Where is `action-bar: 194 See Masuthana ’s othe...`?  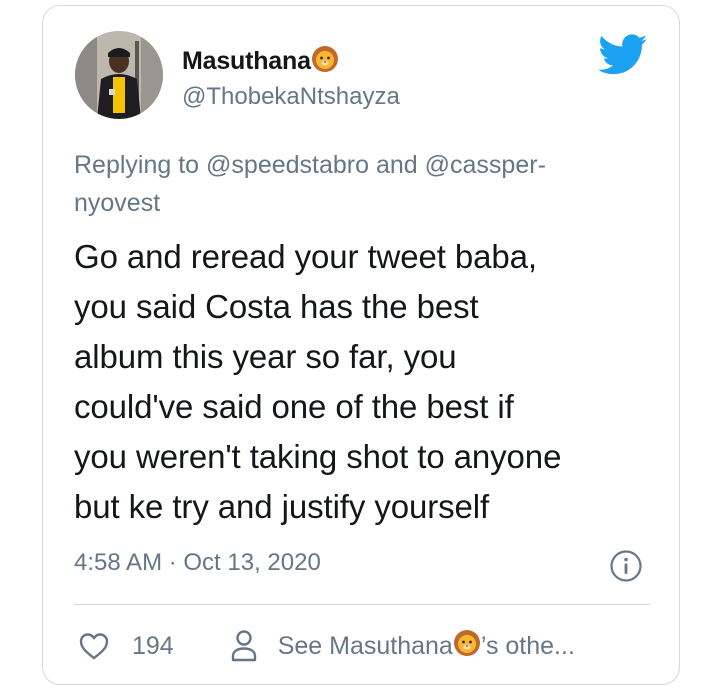
action-bar: 194 See Masuthana ’s othe... is located at coordinates (326, 646).